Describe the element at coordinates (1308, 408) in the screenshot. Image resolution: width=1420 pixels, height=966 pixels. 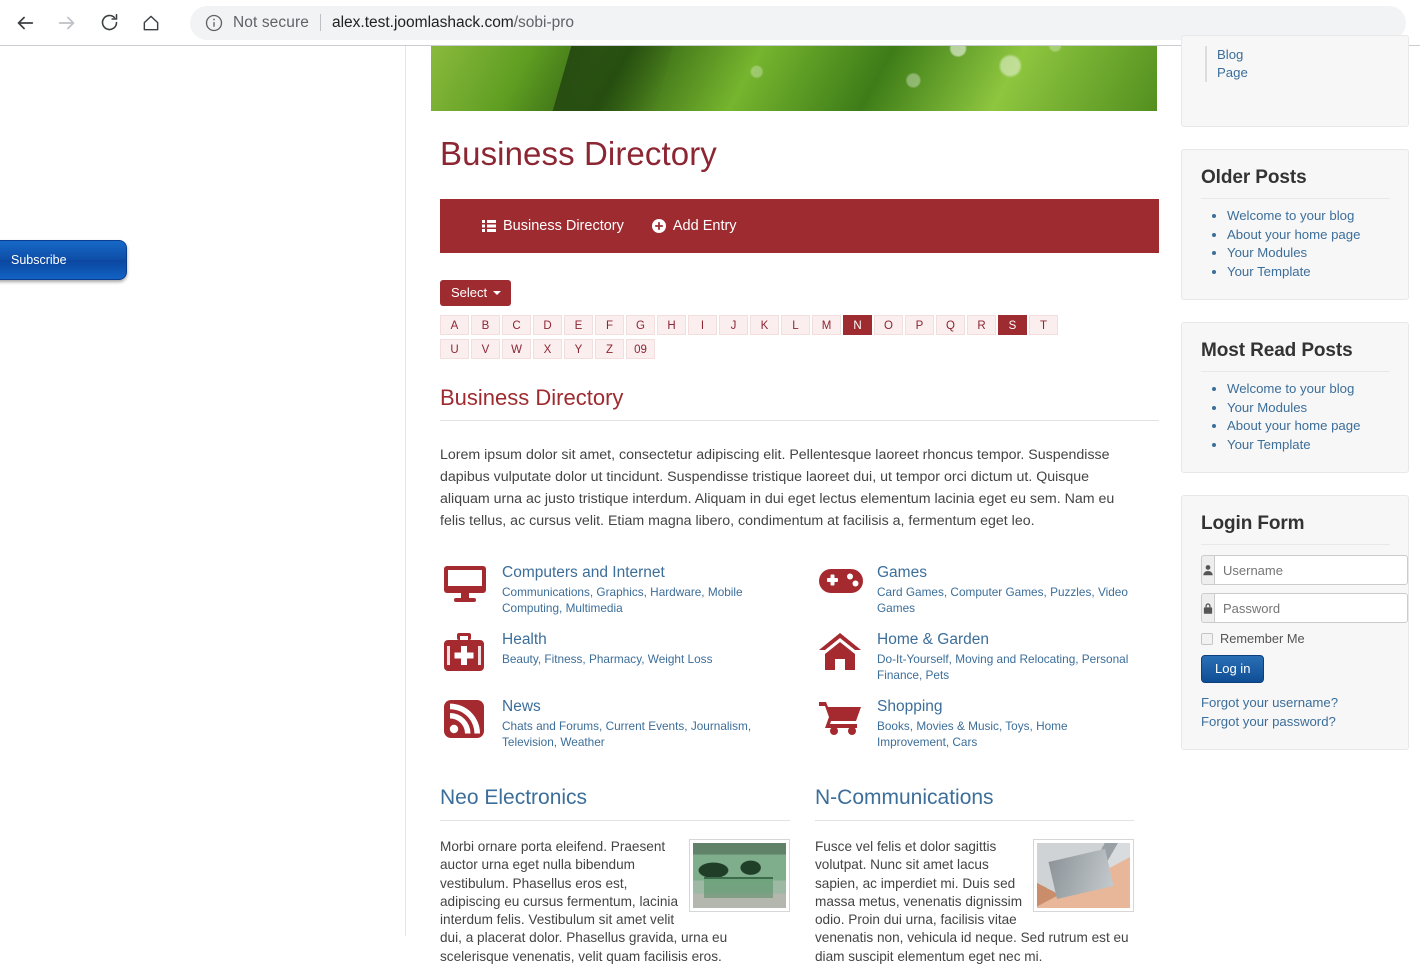
I see `most-read-link: Your Modules` at that location.